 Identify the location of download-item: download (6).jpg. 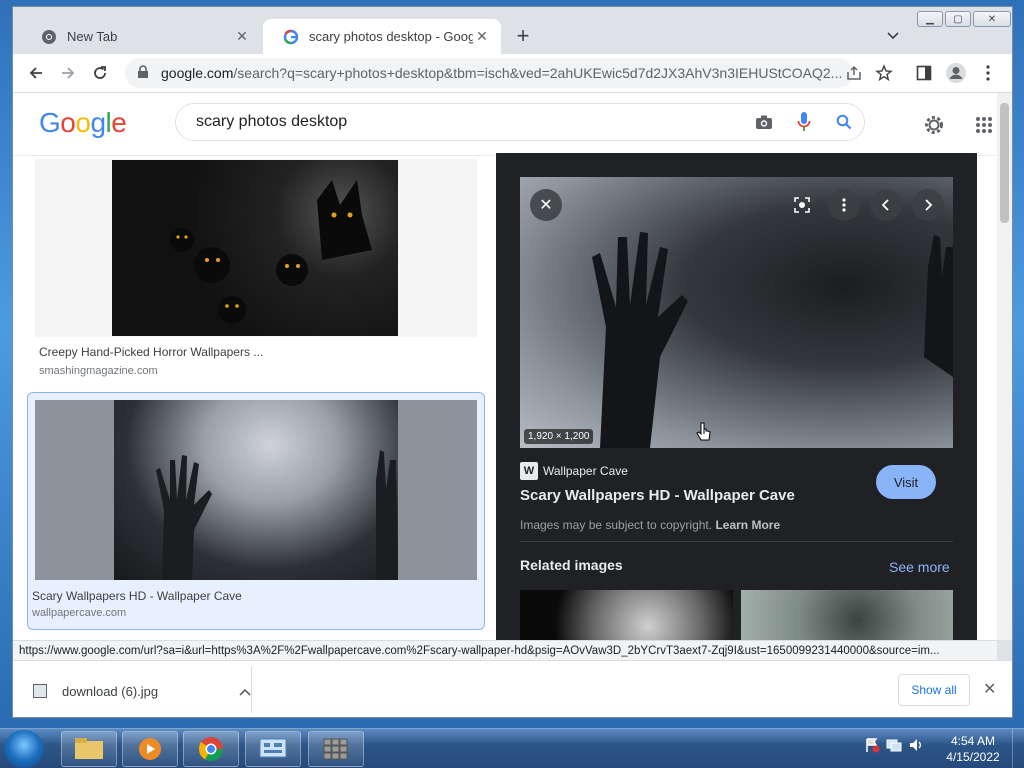
(142, 691).